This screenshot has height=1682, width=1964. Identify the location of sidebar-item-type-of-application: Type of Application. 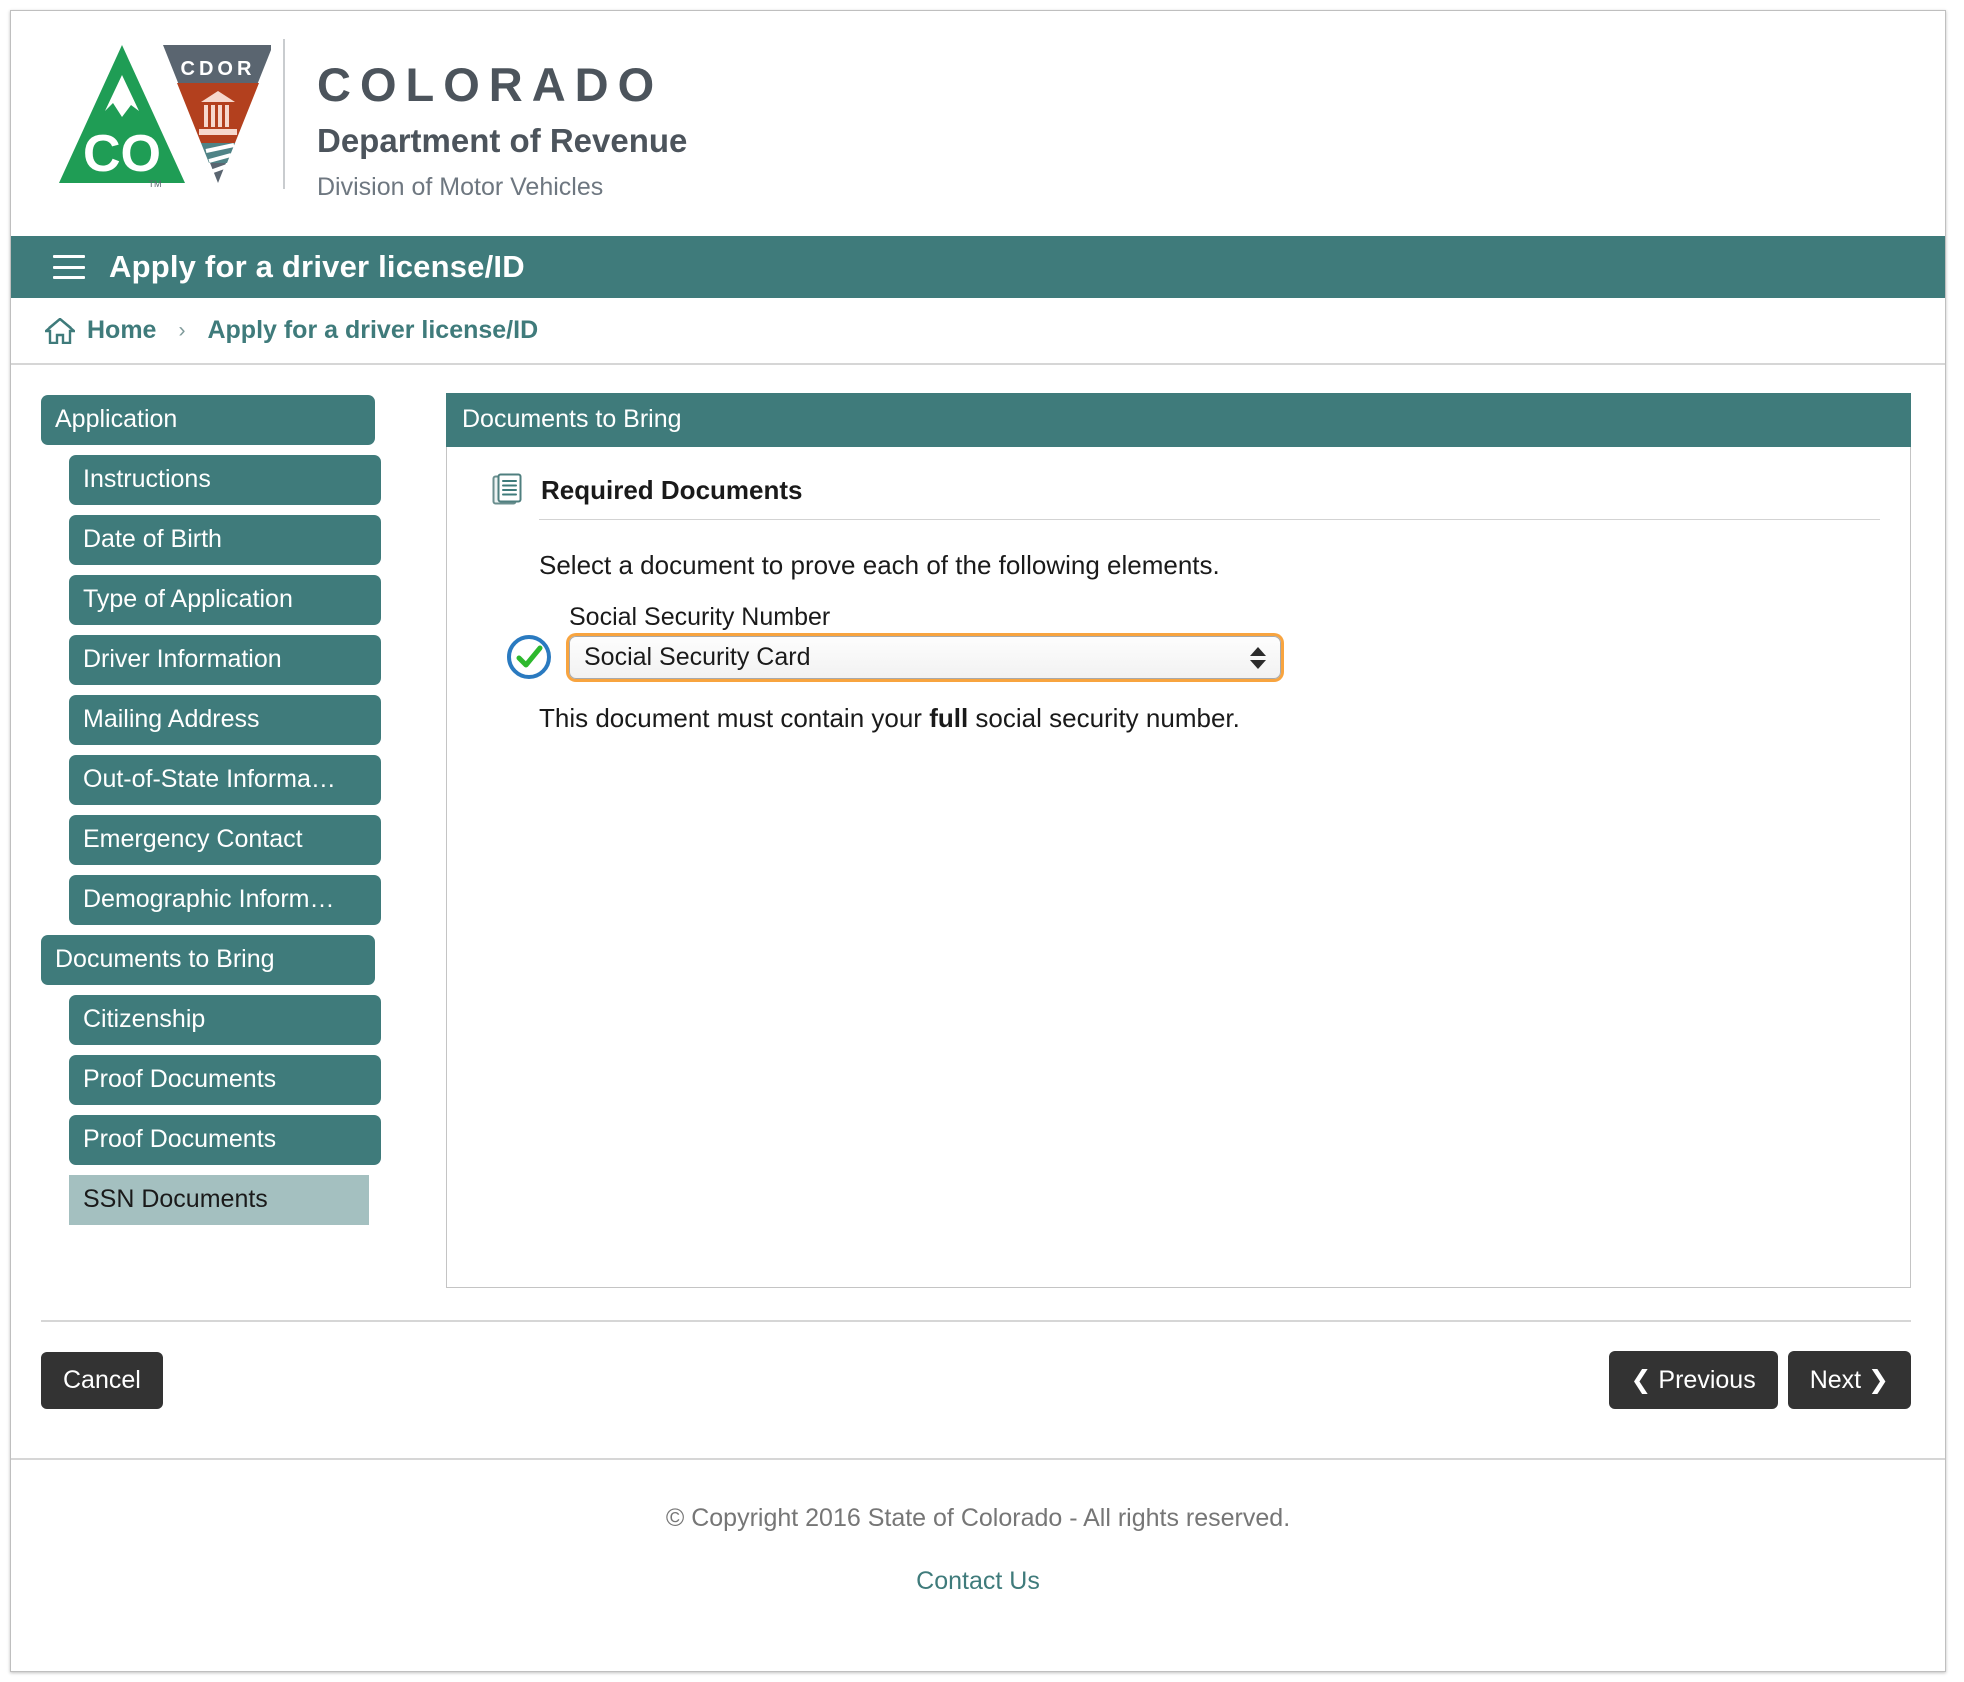
(225, 600).